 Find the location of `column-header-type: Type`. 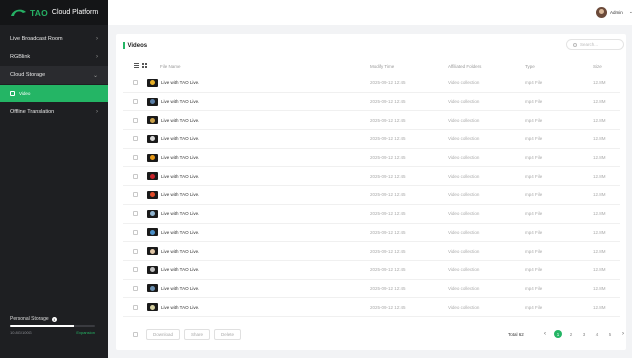

column-header-type: Type is located at coordinates (530, 66).